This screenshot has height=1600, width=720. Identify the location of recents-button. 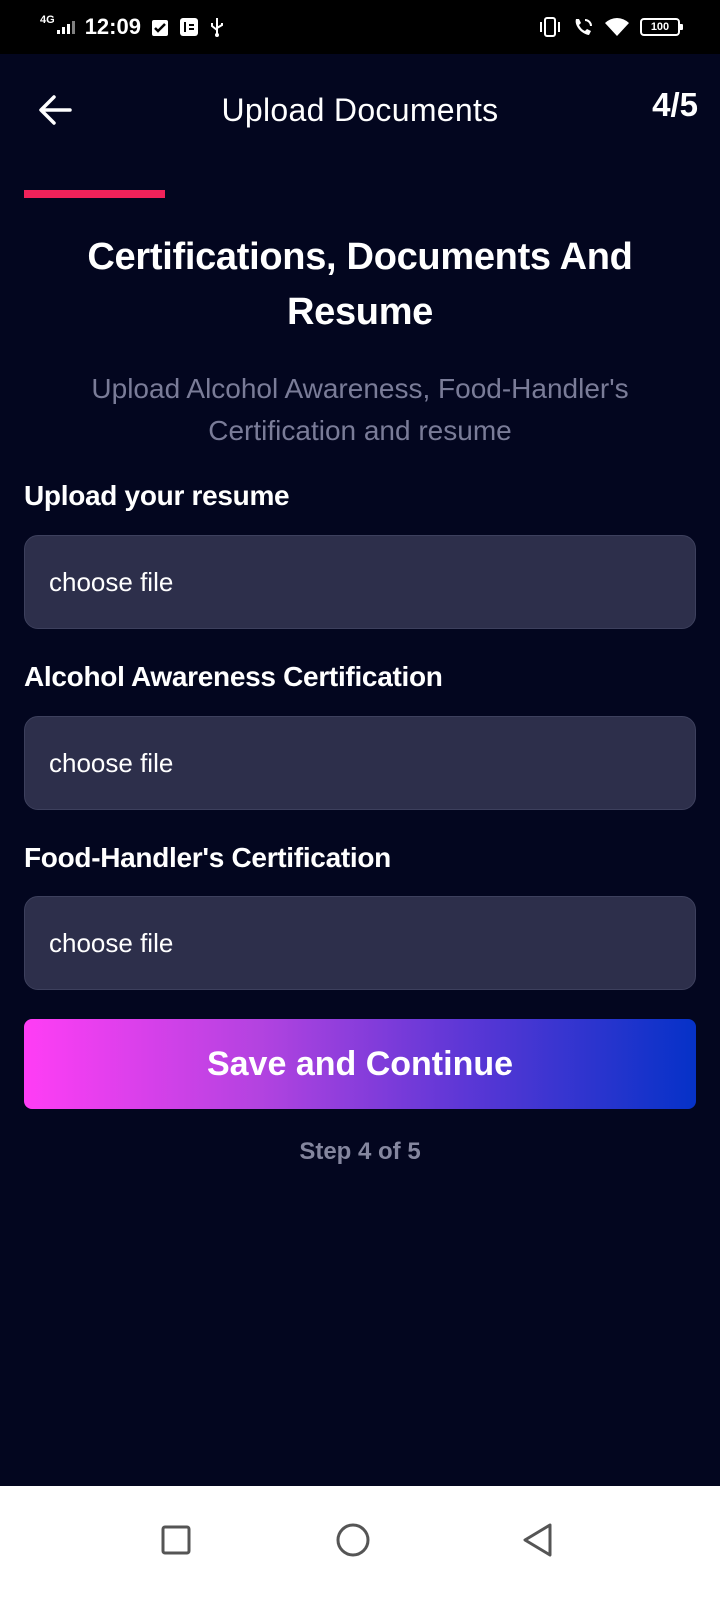
(176, 1540).